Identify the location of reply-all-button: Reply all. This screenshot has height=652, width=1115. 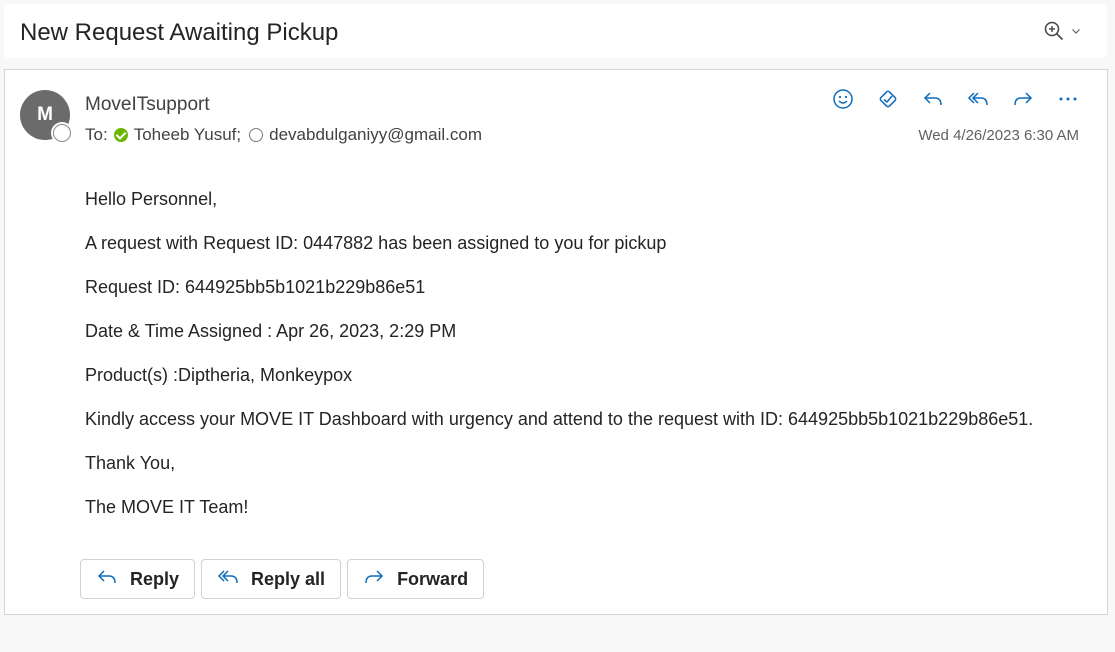
(271, 579).